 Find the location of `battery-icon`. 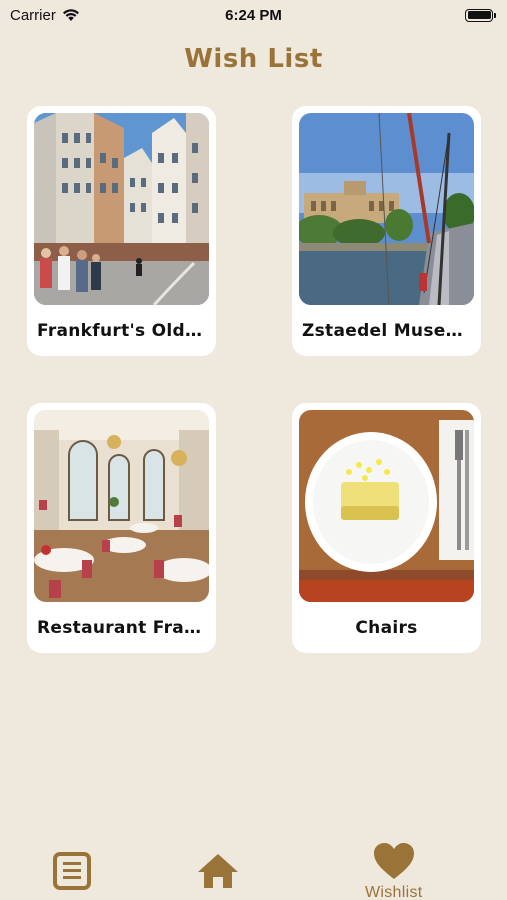

battery-icon is located at coordinates (480, 15).